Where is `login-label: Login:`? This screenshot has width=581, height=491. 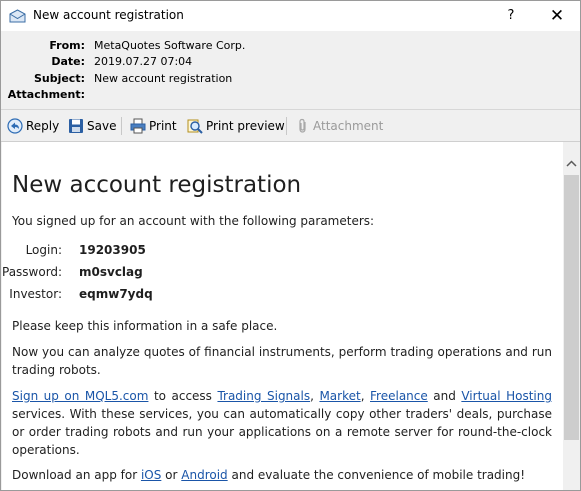 login-label: Login: is located at coordinates (43, 250).